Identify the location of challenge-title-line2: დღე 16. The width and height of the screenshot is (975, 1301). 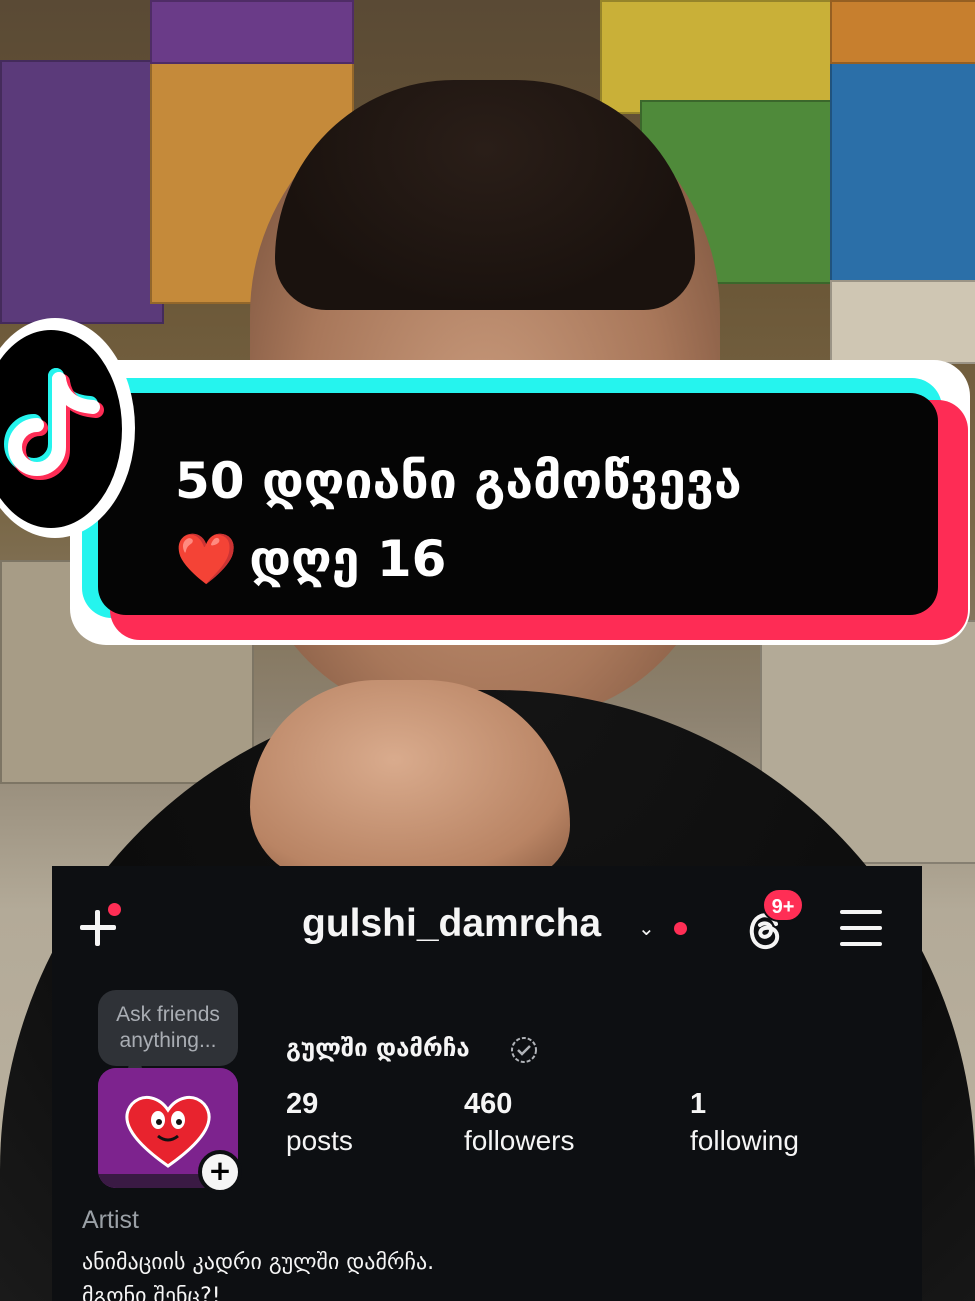
(348, 559).